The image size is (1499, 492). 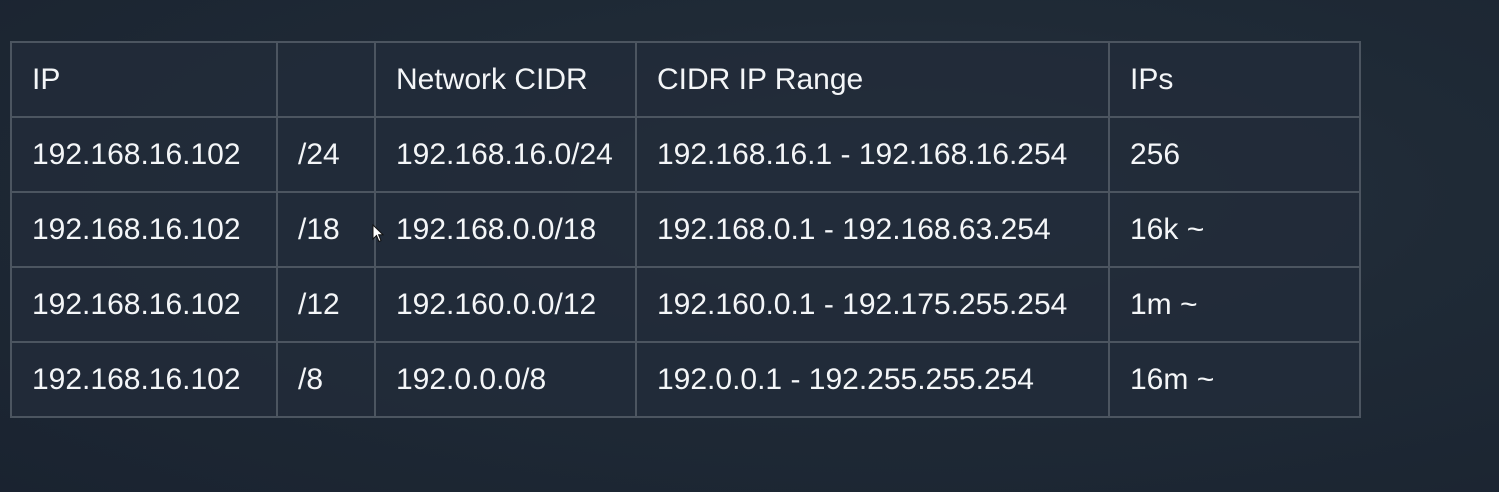 I want to click on cell-cidr-ip-range: 192.168.0.1 - 192.168.63.254, so click(x=872, y=229).